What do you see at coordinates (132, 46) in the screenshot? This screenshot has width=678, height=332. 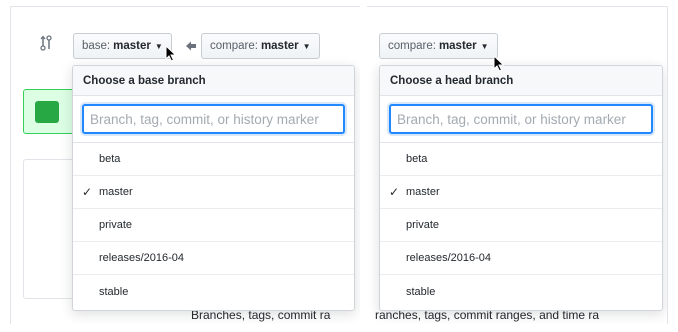 I see `base-value: master` at bounding box center [132, 46].